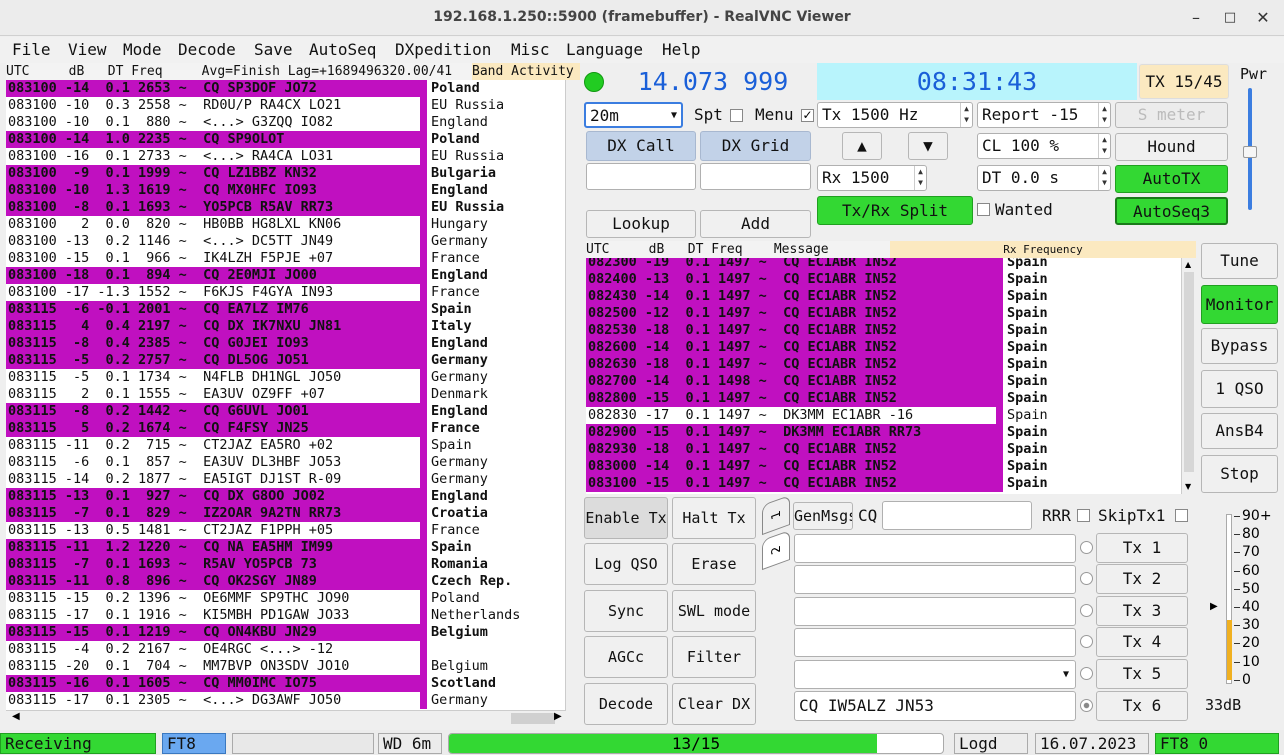 The height and width of the screenshot is (755, 1284). What do you see at coordinates (1142, 642) in the screenshot?
I see `tx4-button: Tx 4` at bounding box center [1142, 642].